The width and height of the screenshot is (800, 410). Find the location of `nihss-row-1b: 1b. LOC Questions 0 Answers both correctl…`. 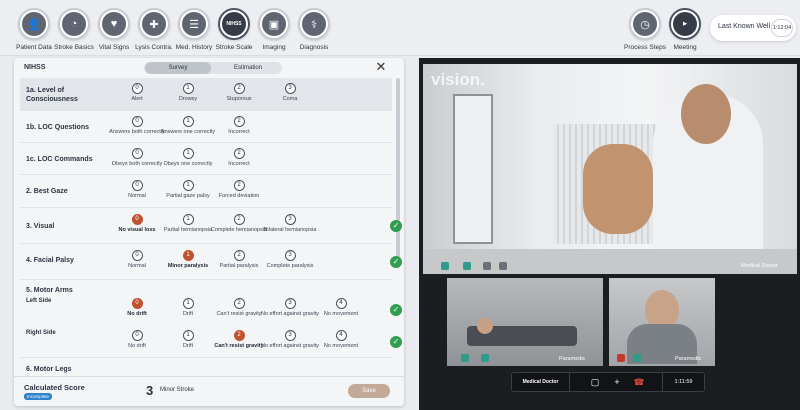

nihss-row-1b: 1b. LOC Questions 0 Answers both correctl… is located at coordinates (206, 127).